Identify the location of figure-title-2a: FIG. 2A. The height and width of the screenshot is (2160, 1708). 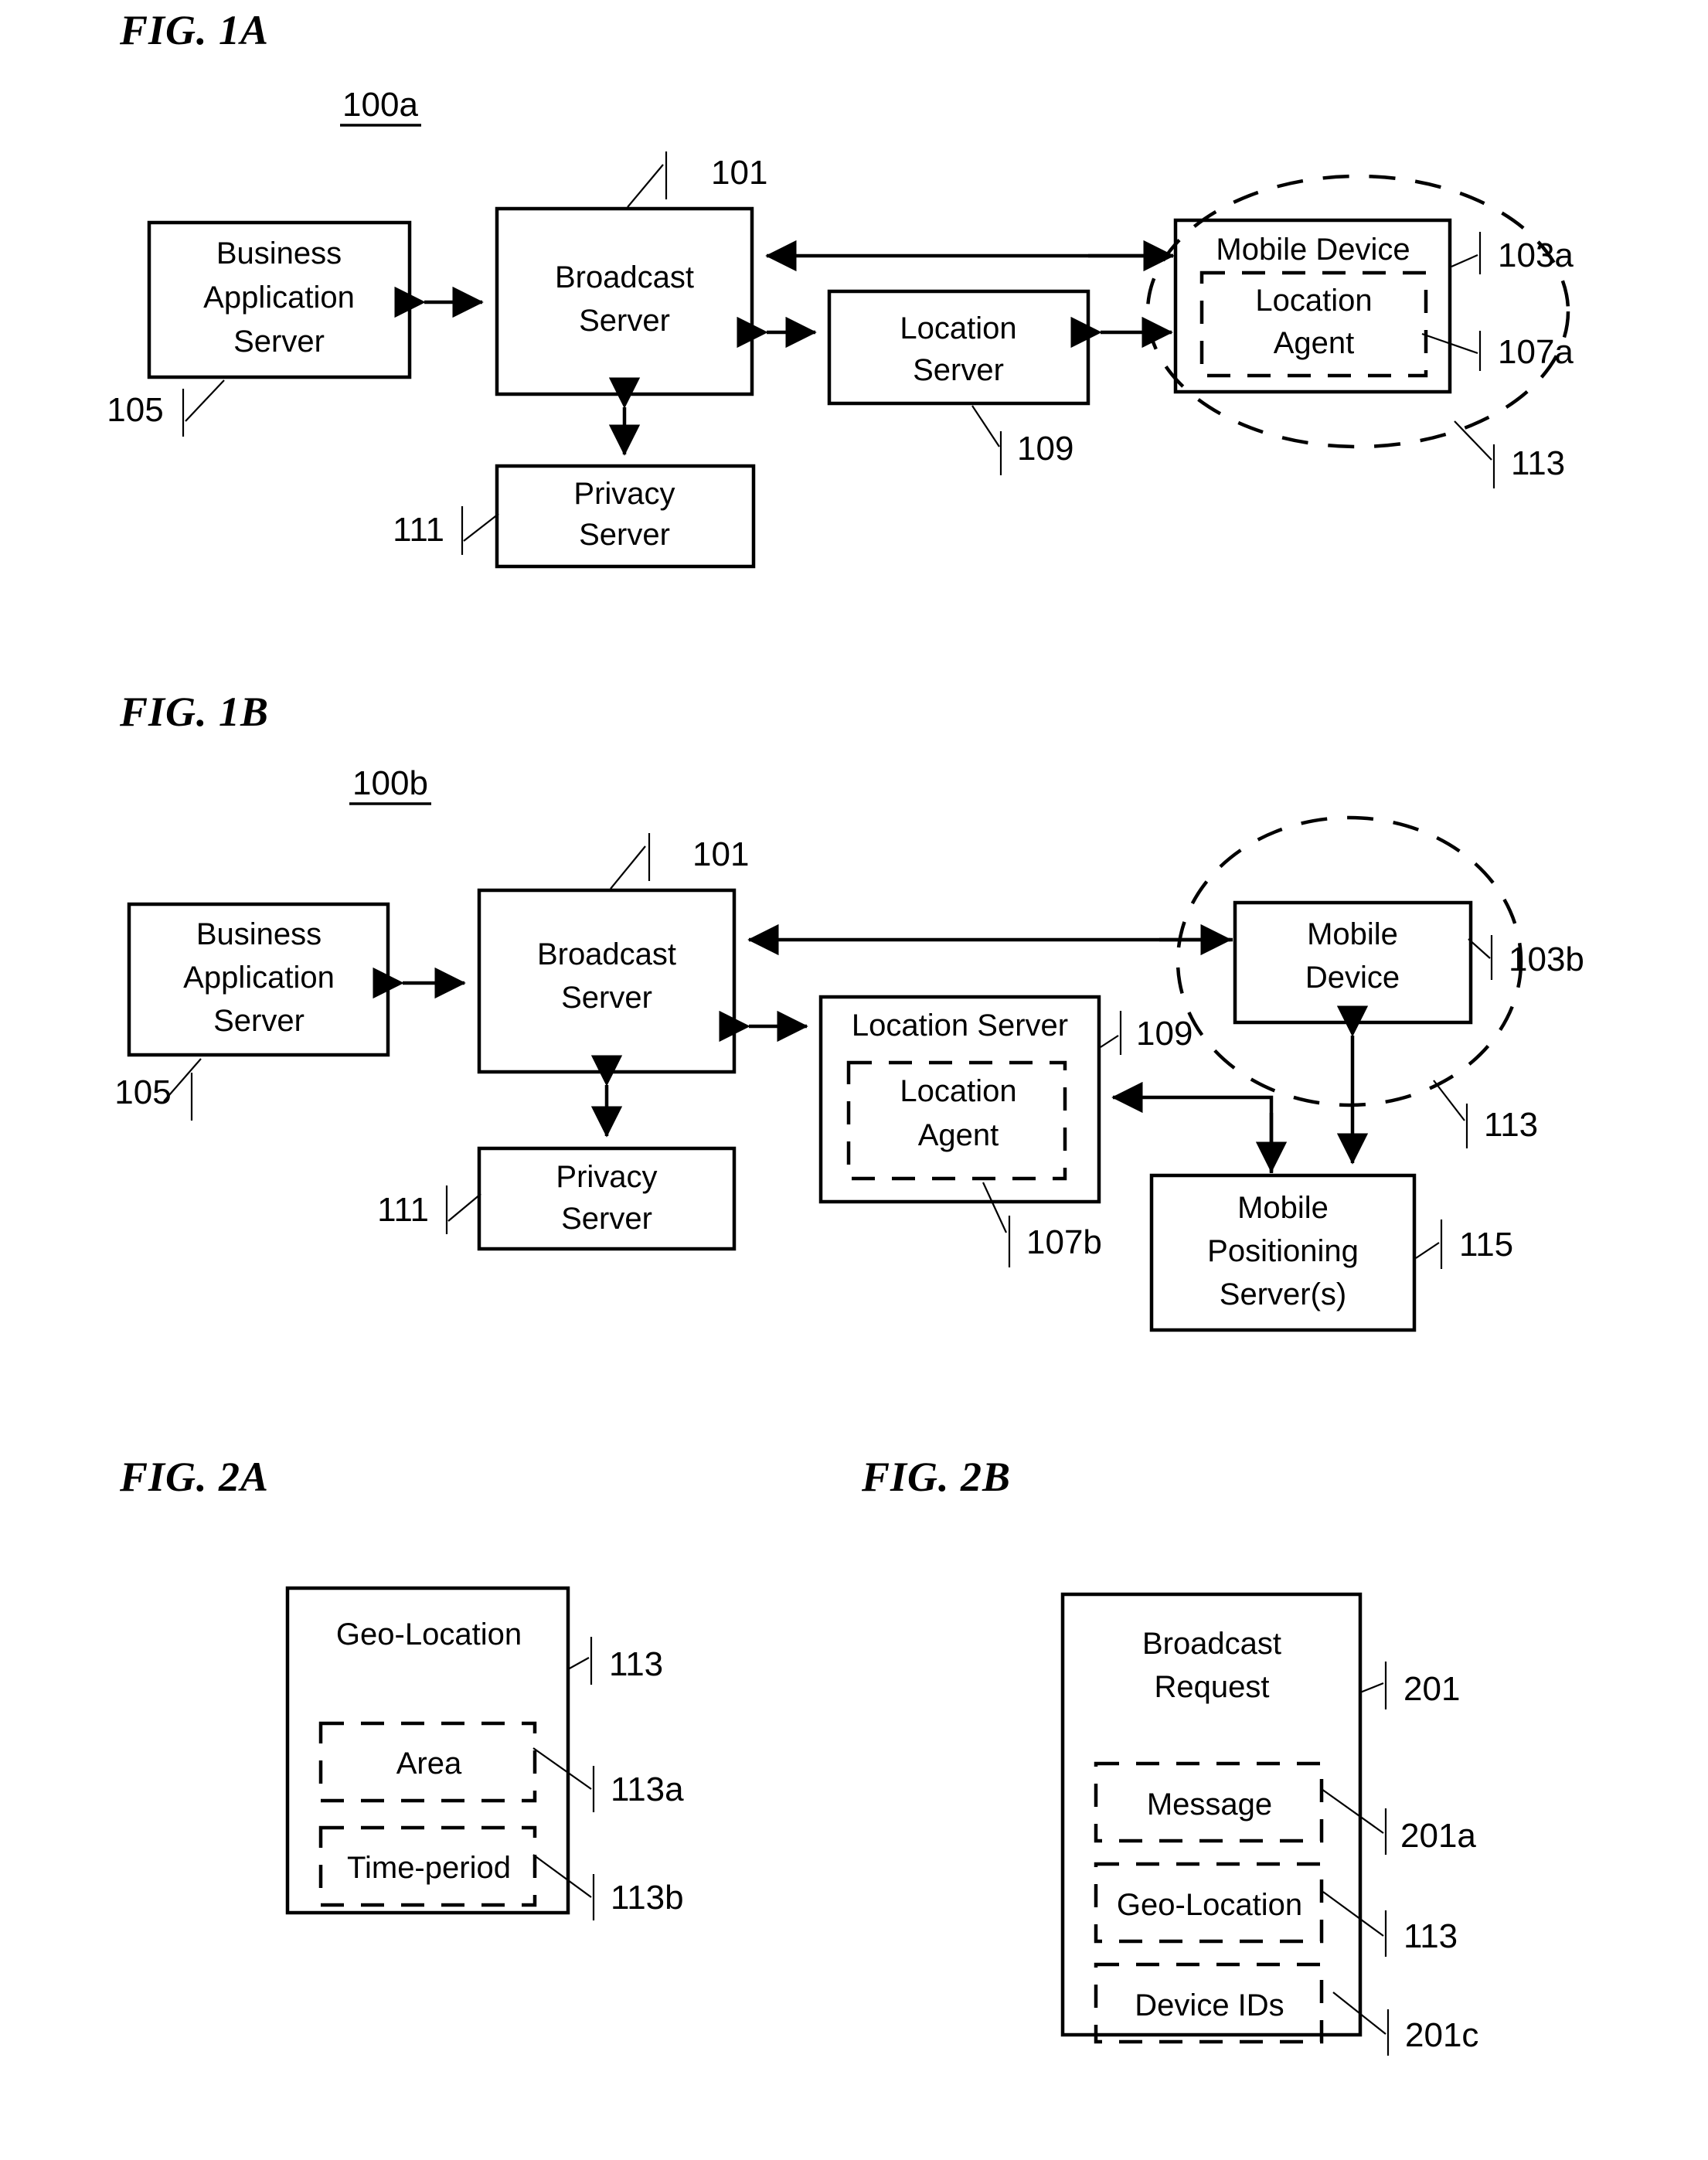
(195, 1477).